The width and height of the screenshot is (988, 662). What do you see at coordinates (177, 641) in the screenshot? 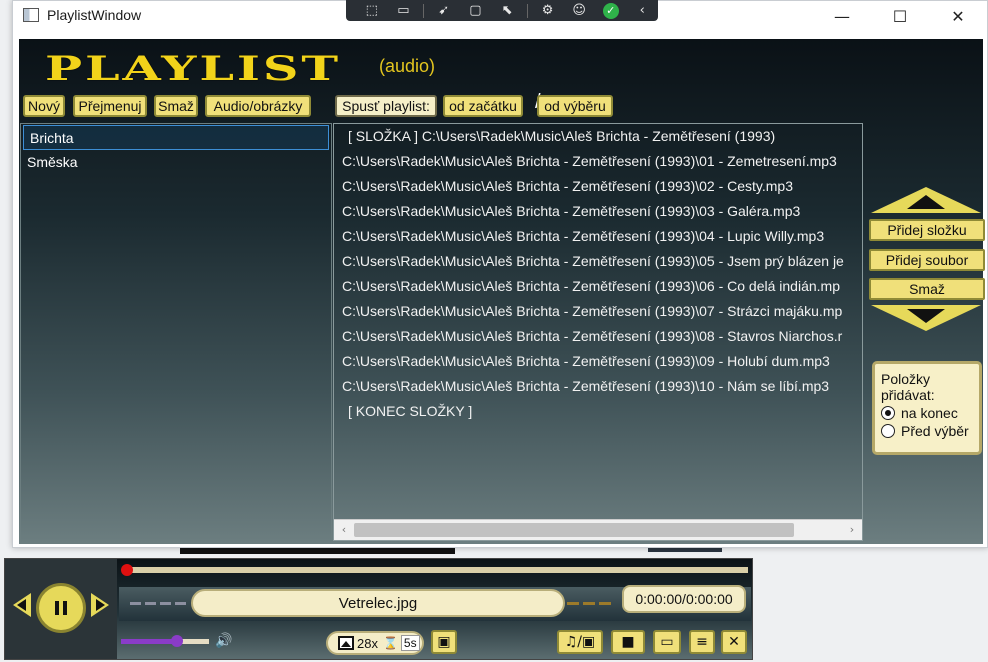
I see `volume-handle` at bounding box center [177, 641].